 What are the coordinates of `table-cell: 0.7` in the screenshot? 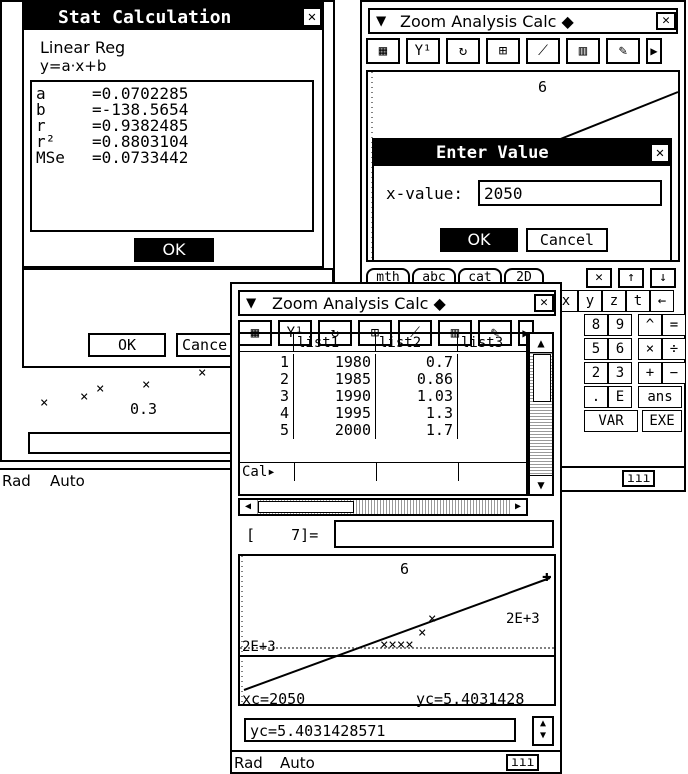 It's located at (417, 362).